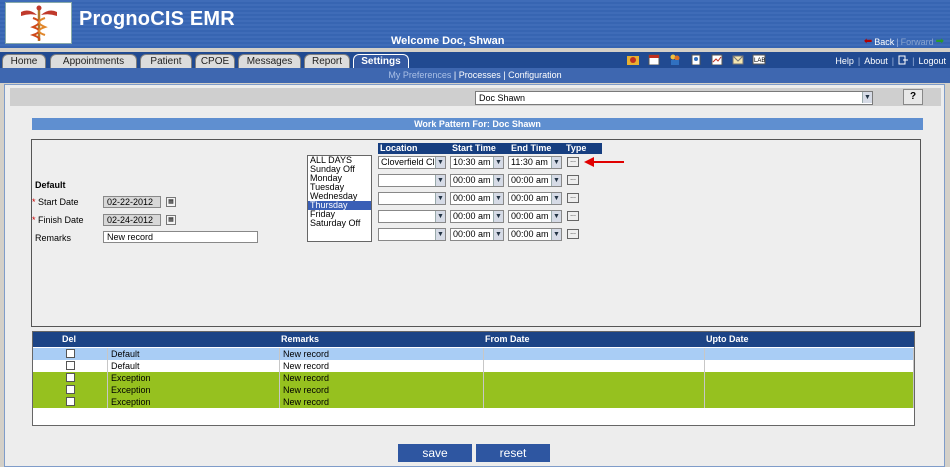 Image resolution: width=950 pixels, height=467 pixels. What do you see at coordinates (477, 162) in the screenshot?
I see `start-time-select: 10:30 am ▼` at bounding box center [477, 162].